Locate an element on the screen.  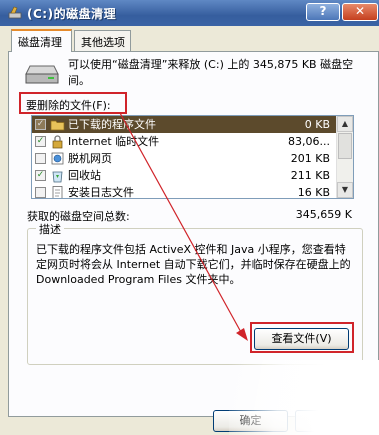
space-gained-value: 345,659 K is located at coordinates (323, 214).